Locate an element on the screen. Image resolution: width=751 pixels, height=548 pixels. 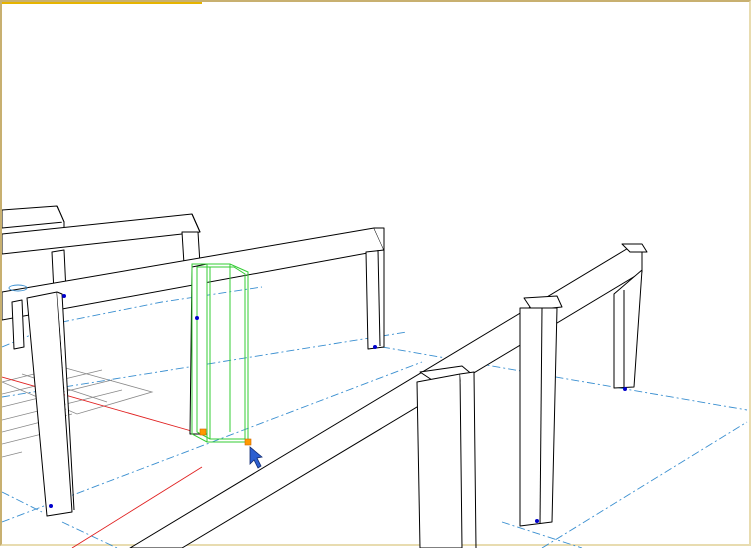
arrow-cursor-icon is located at coordinates (256, 457).